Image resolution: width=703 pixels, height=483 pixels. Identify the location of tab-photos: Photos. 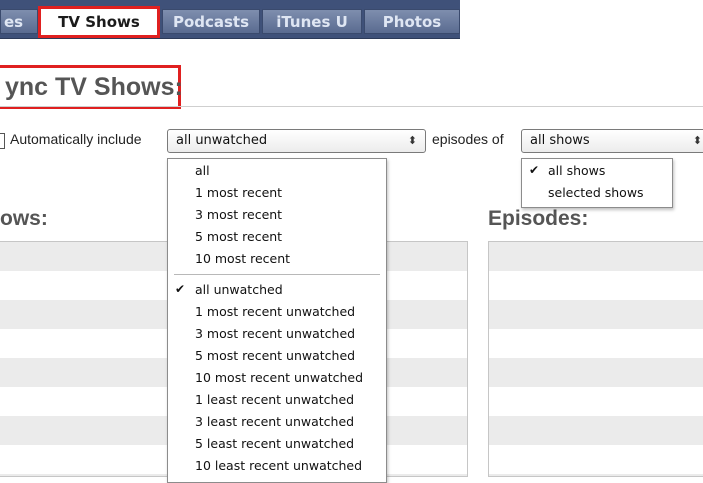
(412, 21).